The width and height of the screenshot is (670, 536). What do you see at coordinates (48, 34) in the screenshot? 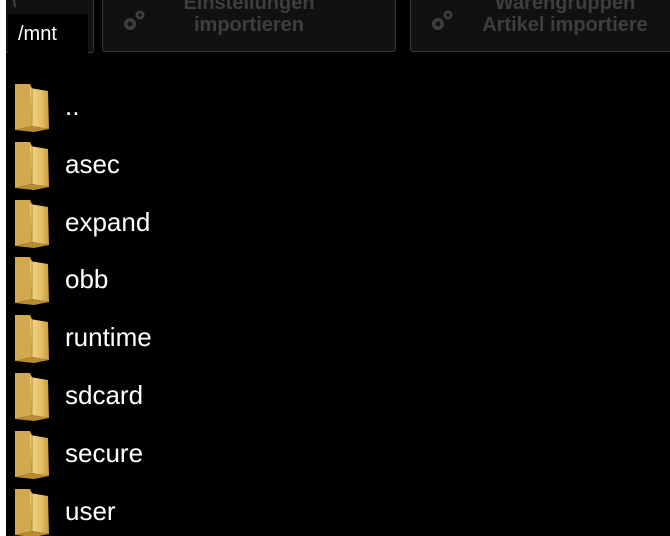
I see `current-path: /mnt` at bounding box center [48, 34].